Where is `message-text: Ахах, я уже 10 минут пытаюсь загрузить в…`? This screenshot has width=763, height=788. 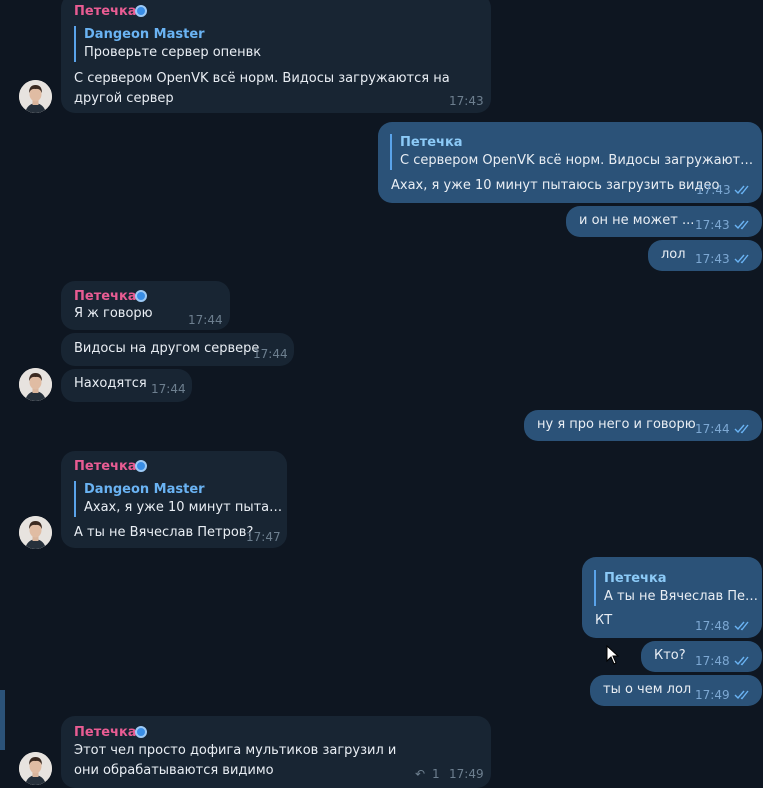 message-text: Ахах, я уже 10 минут пытаюсь загрузить в… is located at coordinates (555, 185).